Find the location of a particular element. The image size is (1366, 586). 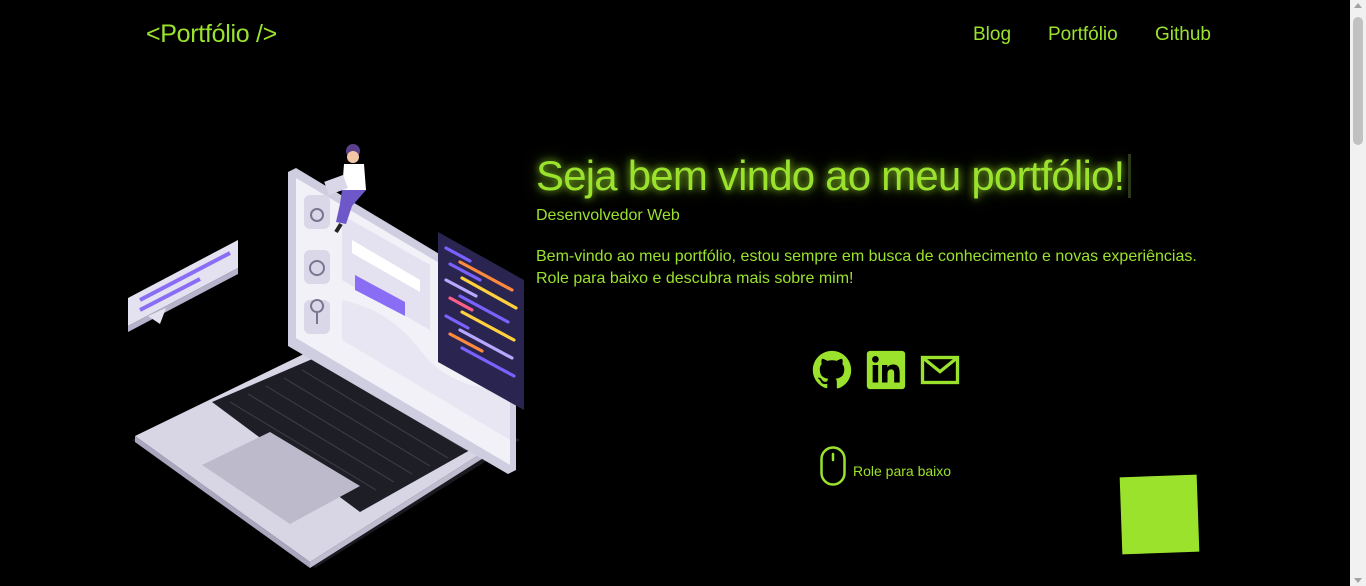

nav-link-blog: Blog is located at coordinates (992, 35).